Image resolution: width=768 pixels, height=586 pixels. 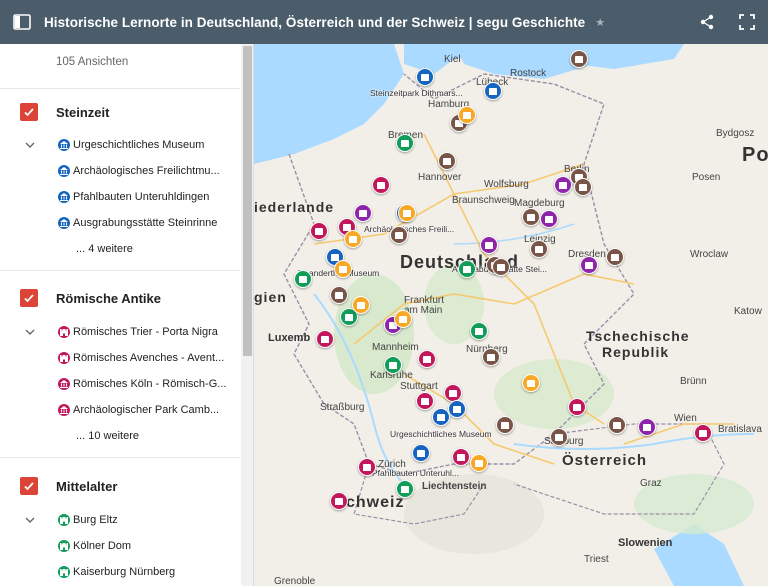 What do you see at coordinates (452, 59) in the screenshot?
I see `city-label: Kiel` at bounding box center [452, 59].